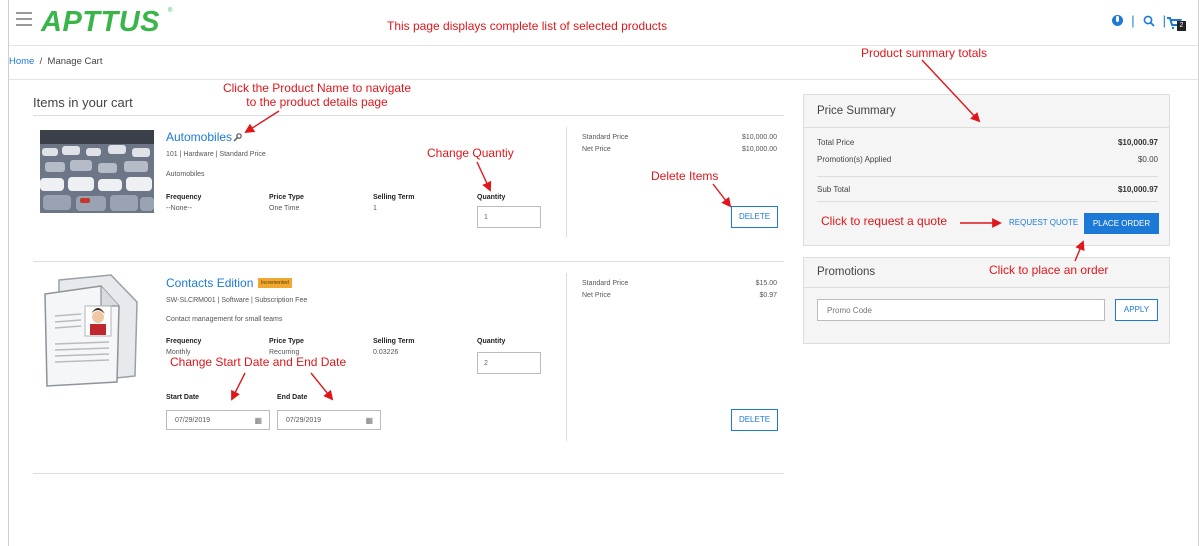 The height and width of the screenshot is (546, 1199). What do you see at coordinates (1079, 251) in the screenshot?
I see `arrow-place-order` at bounding box center [1079, 251].